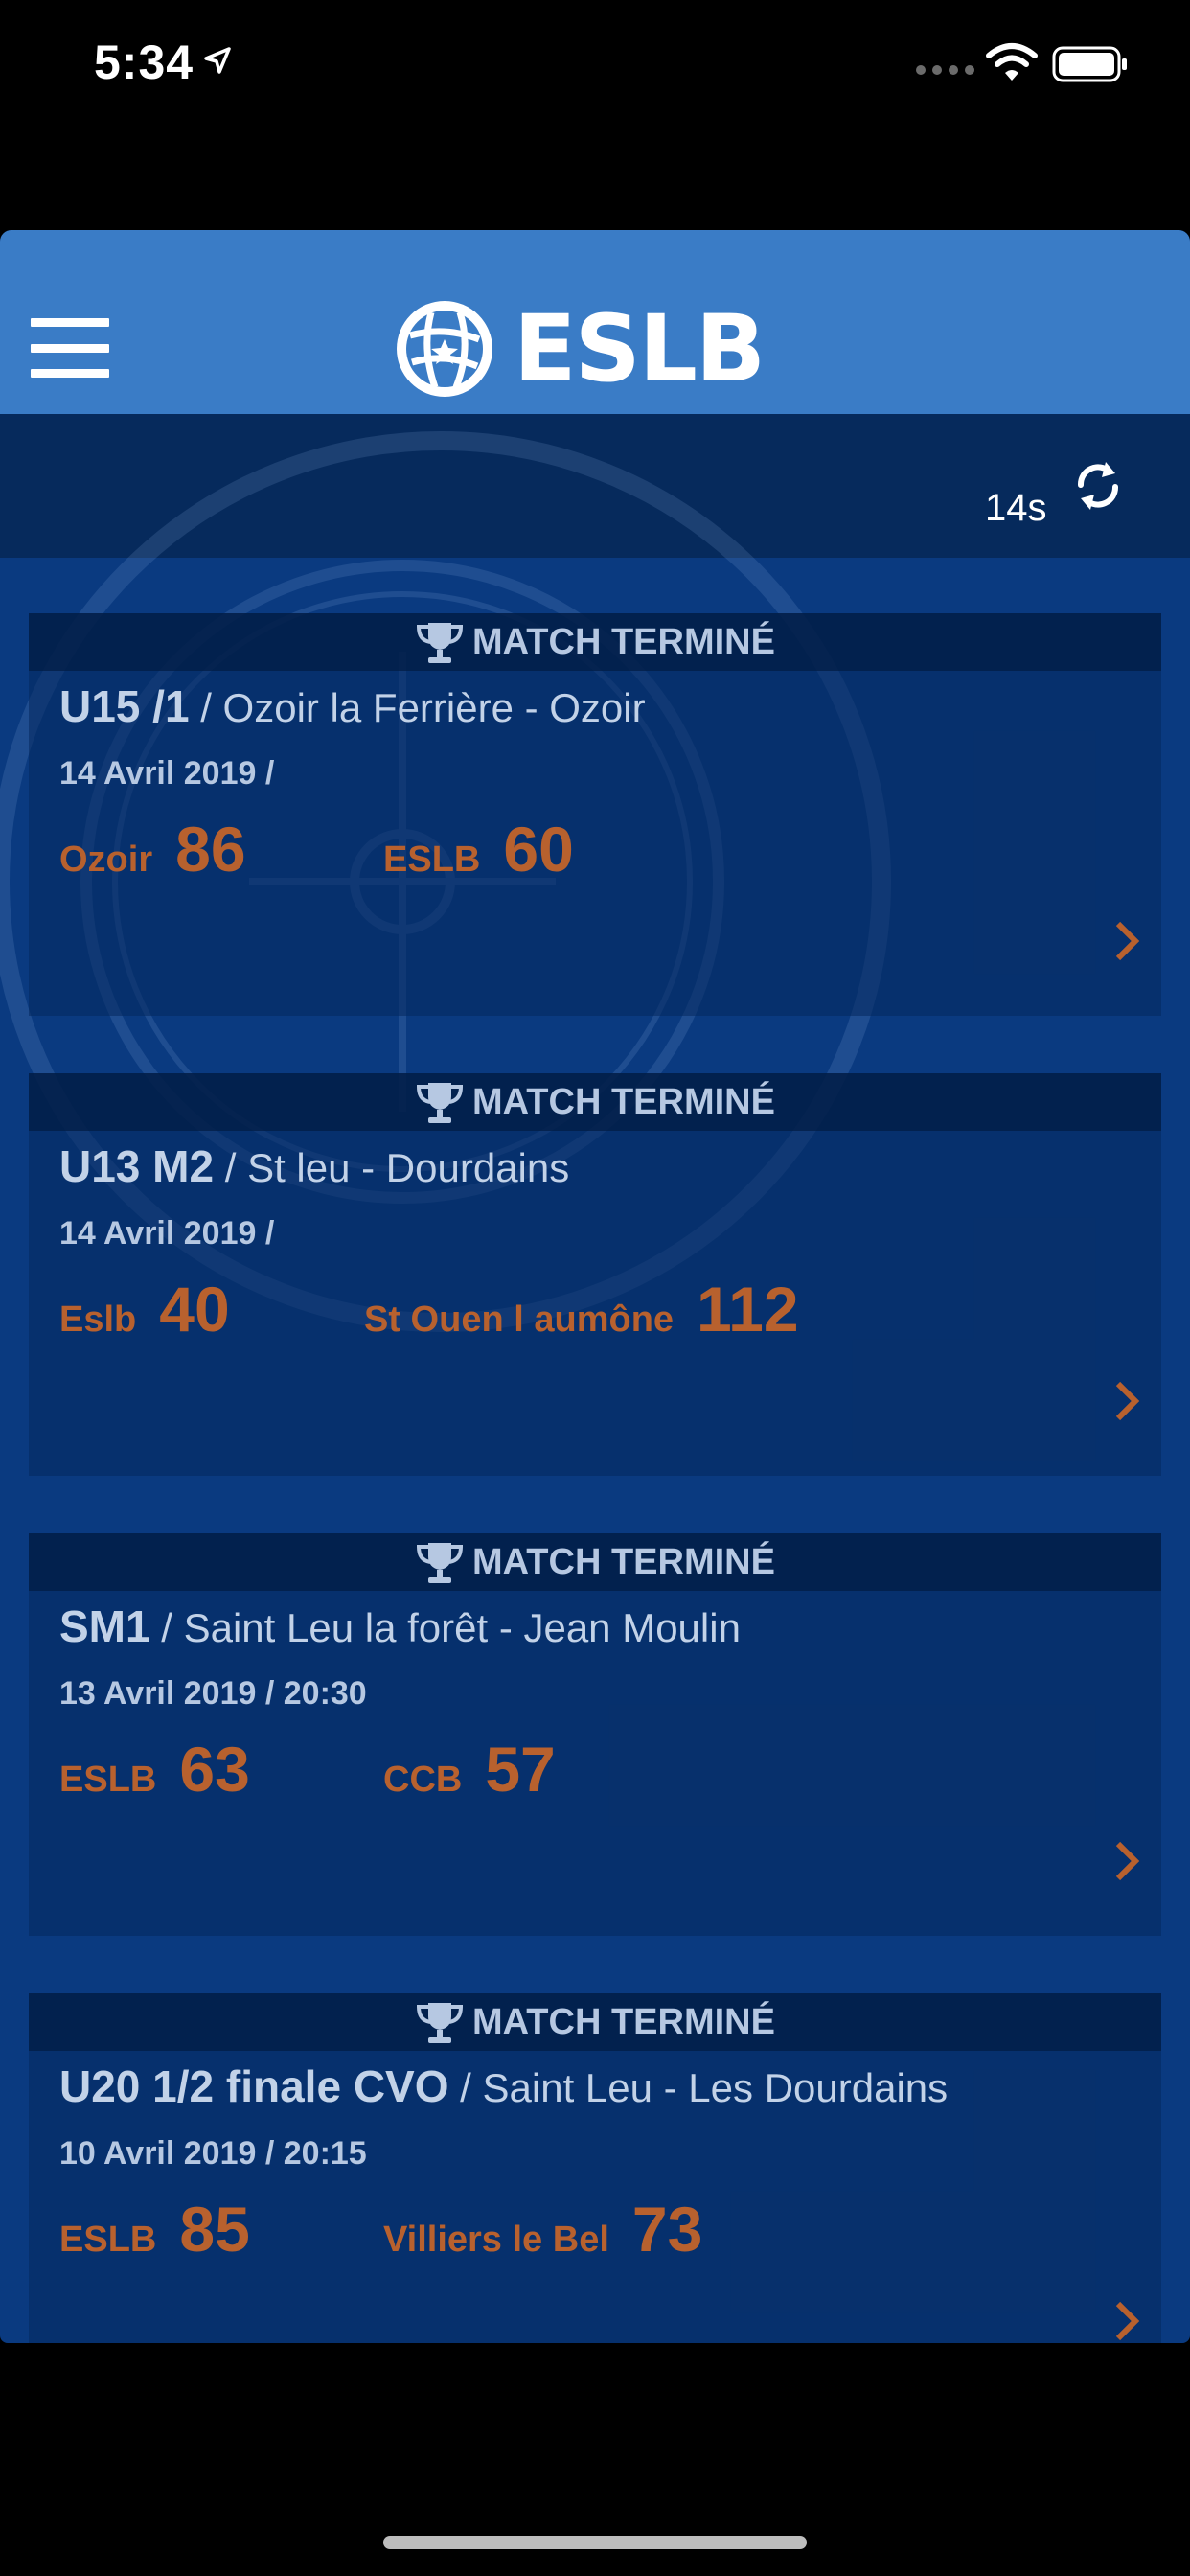 This screenshot has height=2576, width=1190. I want to click on app-header: ESLB, so click(595, 322).